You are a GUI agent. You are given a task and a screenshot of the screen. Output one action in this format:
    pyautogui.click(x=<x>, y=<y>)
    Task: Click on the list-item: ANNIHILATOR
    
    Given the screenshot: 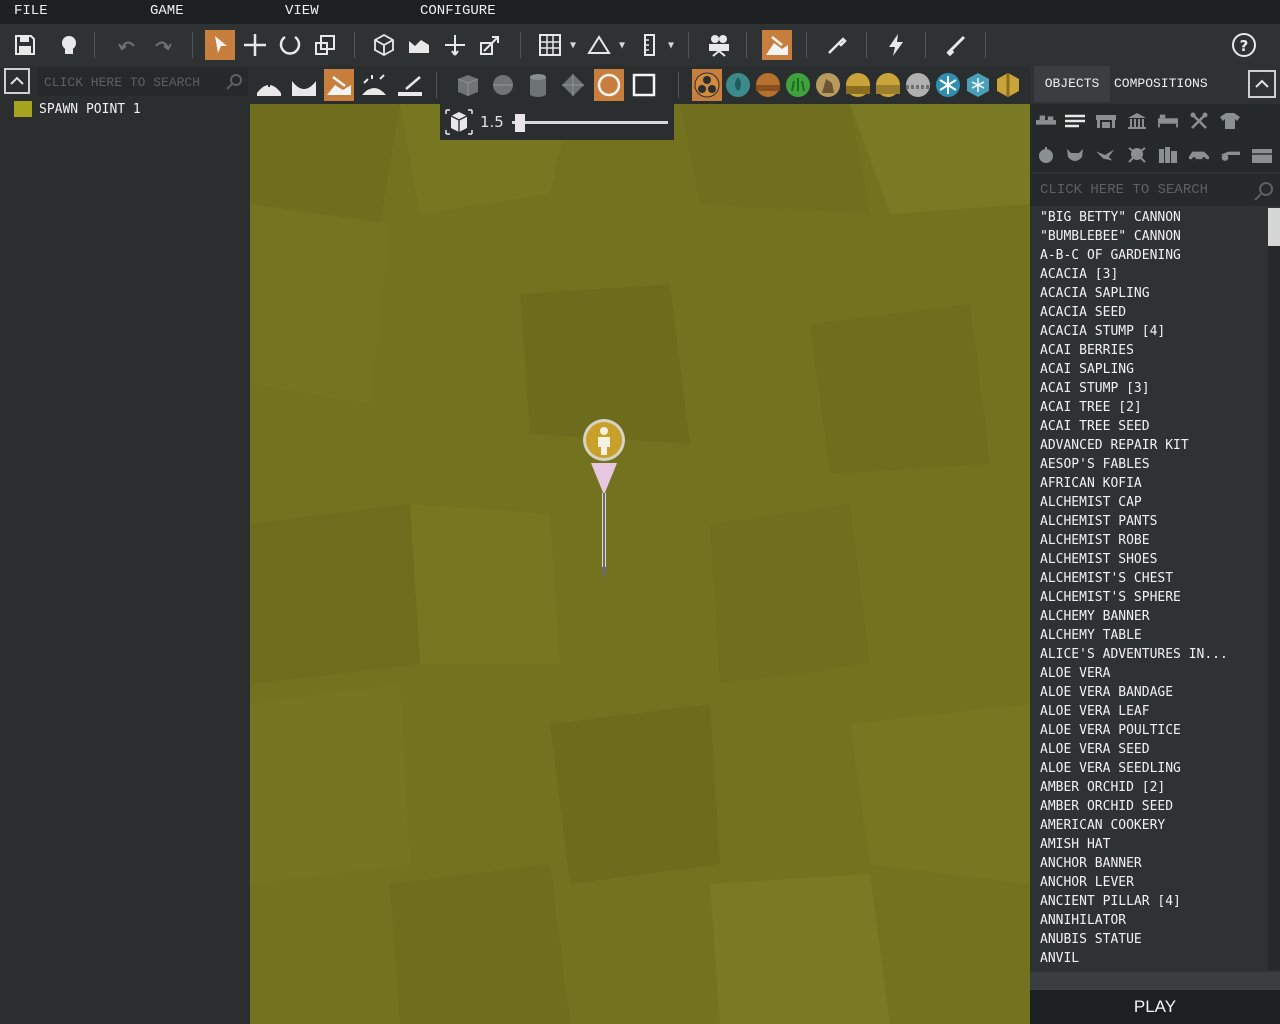 What is the action you would take?
    pyautogui.click(x=1148, y=920)
    